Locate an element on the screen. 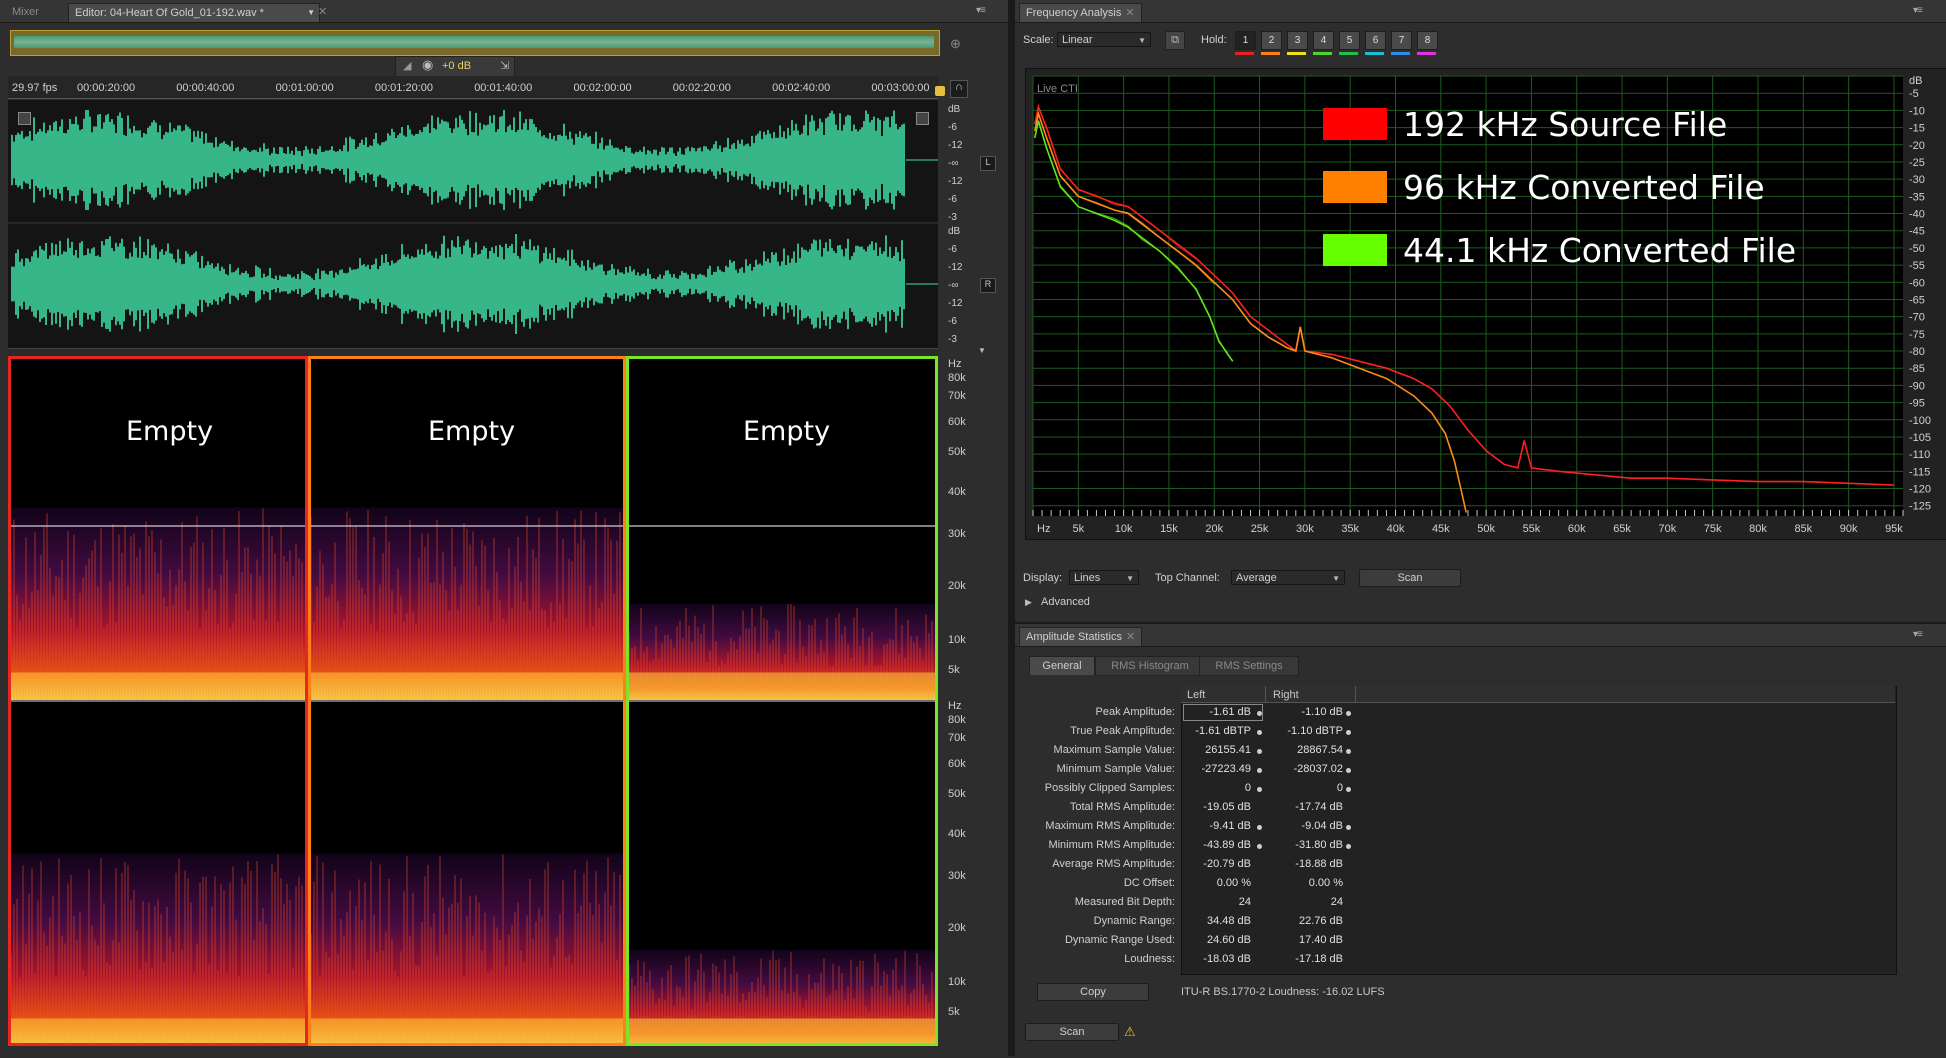  x-tick-label: 45k is located at coordinates (1441, 529).